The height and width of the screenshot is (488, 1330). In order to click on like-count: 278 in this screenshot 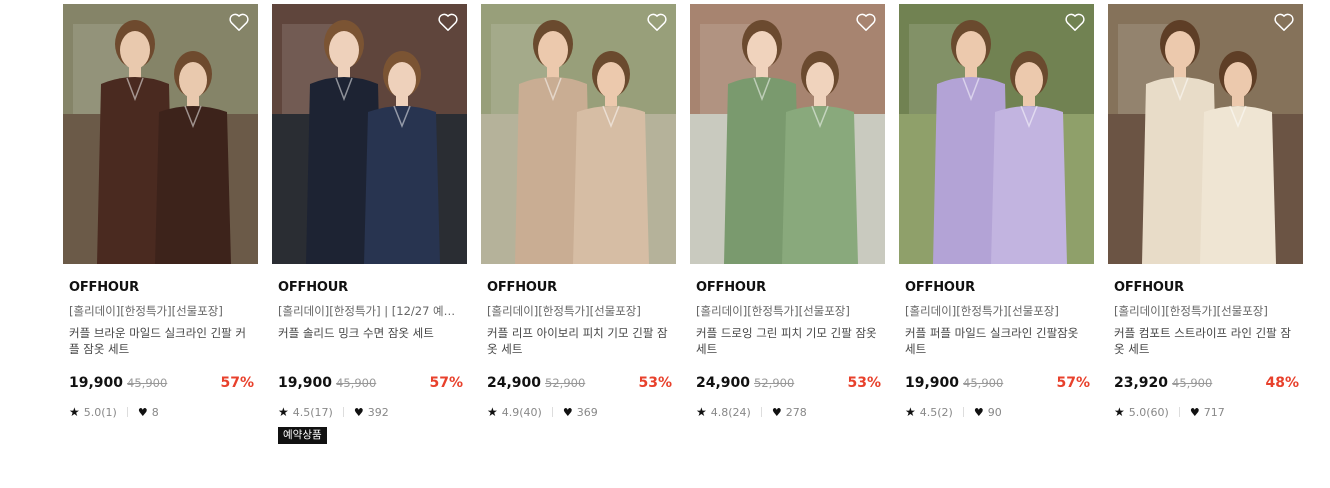, I will do `click(796, 412)`.